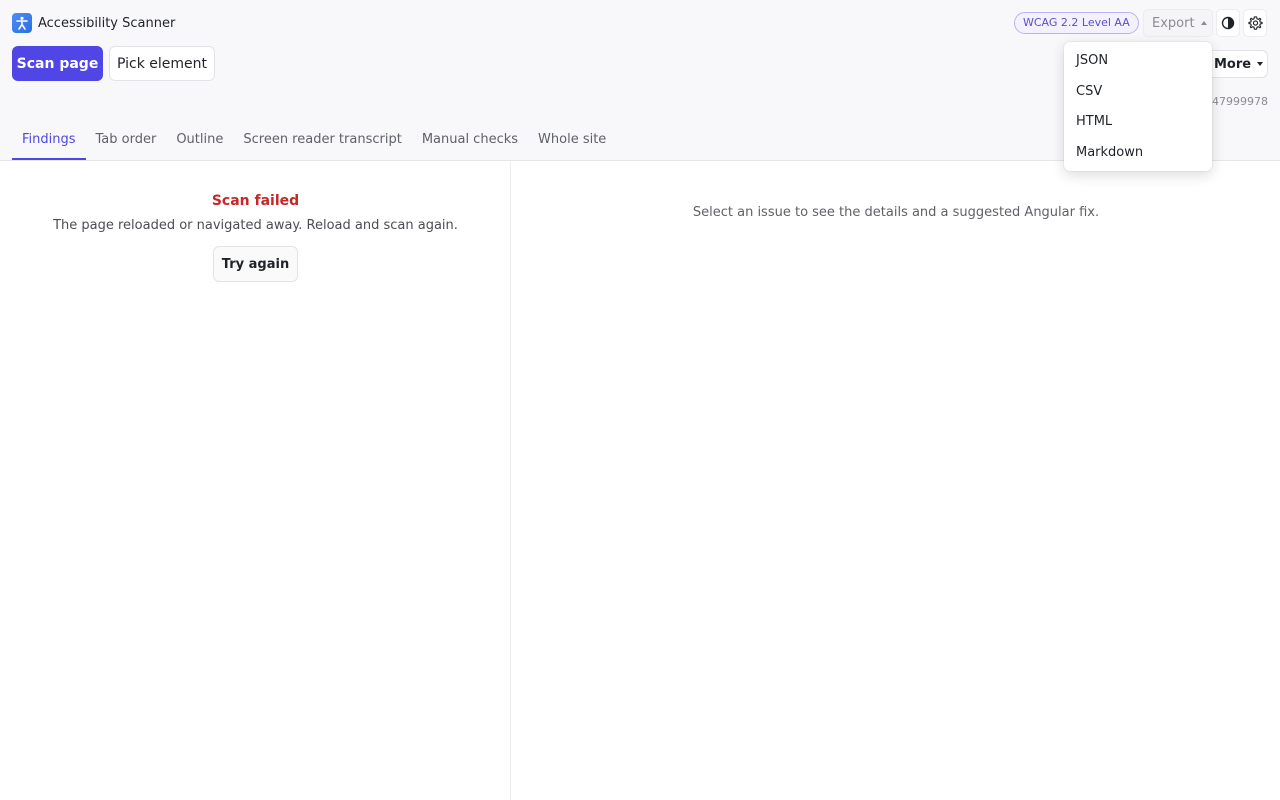  Describe the element at coordinates (22, 23) in the screenshot. I see `accessibility-logo-icon` at that location.